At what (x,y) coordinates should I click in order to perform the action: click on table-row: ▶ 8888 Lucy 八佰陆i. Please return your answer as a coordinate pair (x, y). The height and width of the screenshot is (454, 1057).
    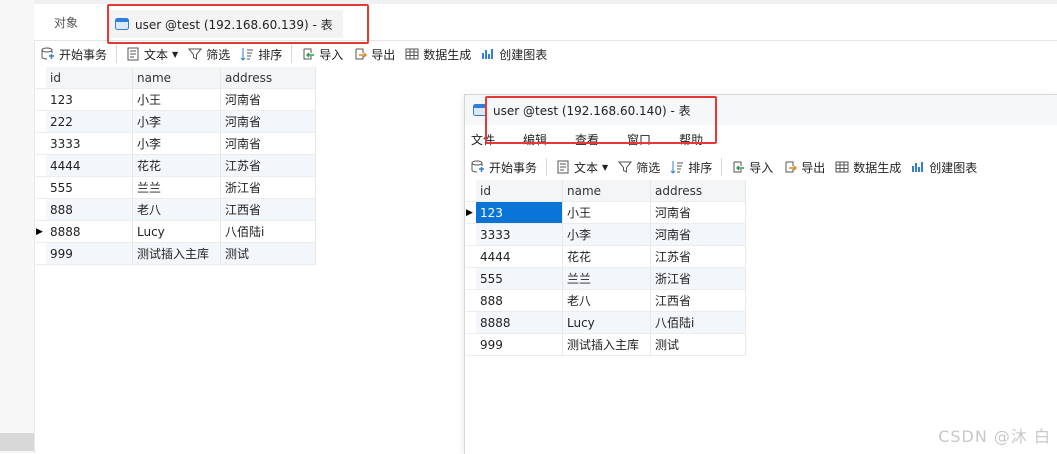
    Looking at the image, I should click on (176, 231).